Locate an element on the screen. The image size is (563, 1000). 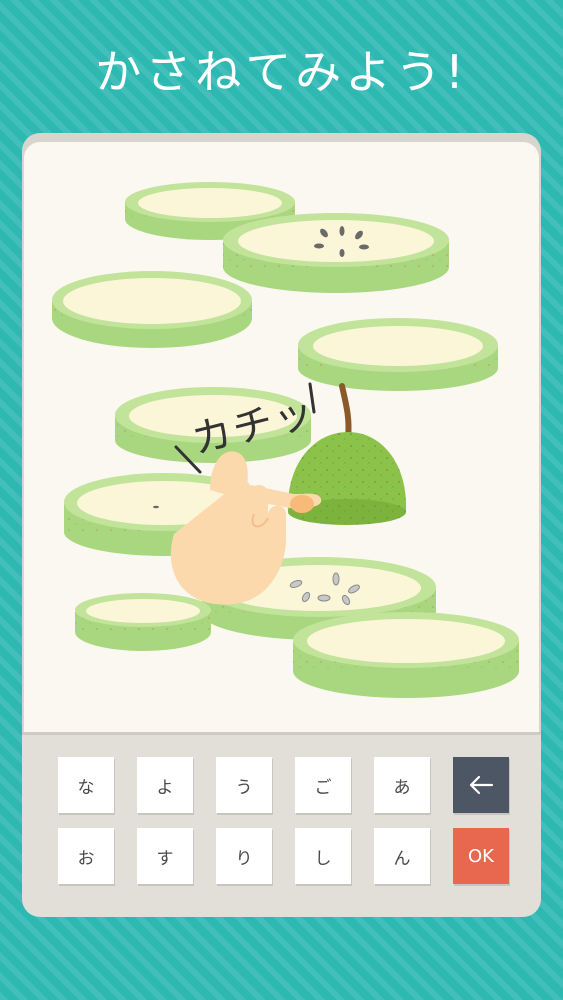
key-u: う is located at coordinates (244, 785).